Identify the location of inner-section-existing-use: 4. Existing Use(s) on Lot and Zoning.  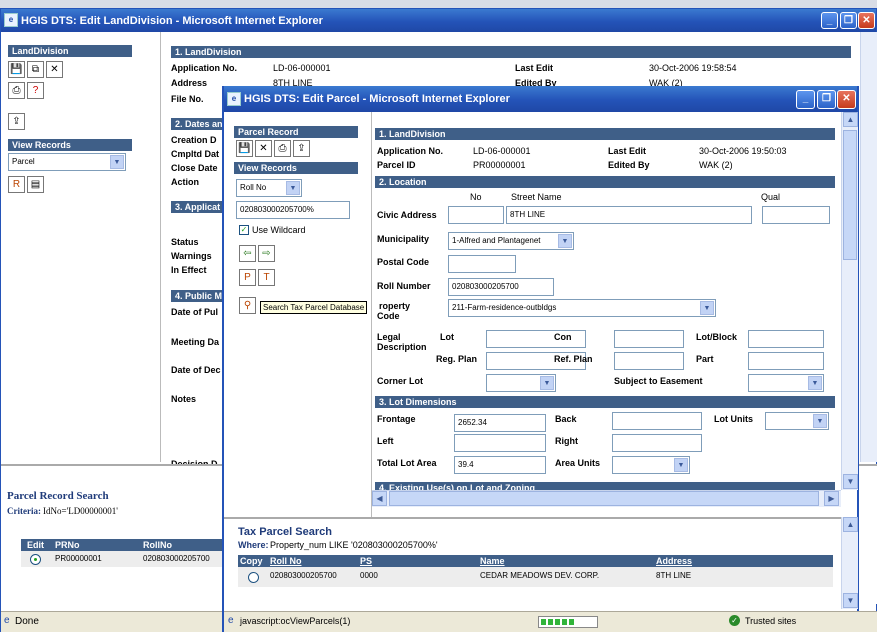
(605, 486).